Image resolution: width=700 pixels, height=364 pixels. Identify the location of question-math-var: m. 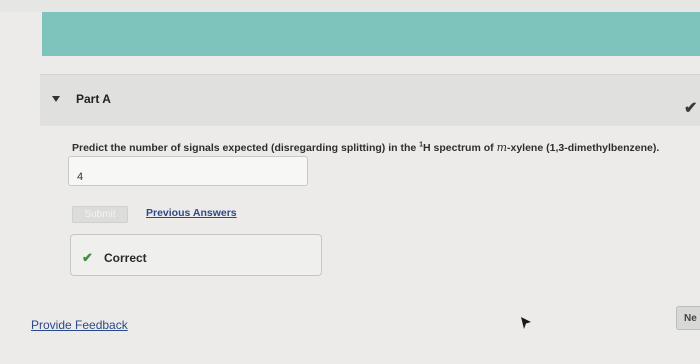
(501, 147).